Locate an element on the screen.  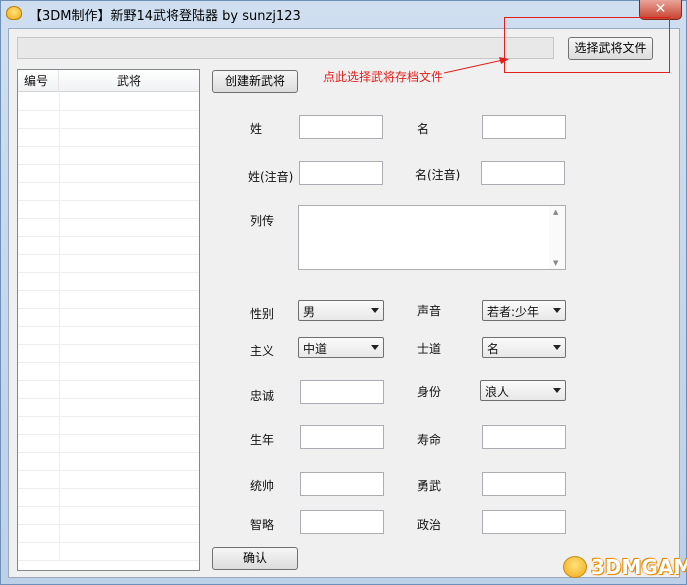
intellect-label: 智略 is located at coordinates (262, 525).